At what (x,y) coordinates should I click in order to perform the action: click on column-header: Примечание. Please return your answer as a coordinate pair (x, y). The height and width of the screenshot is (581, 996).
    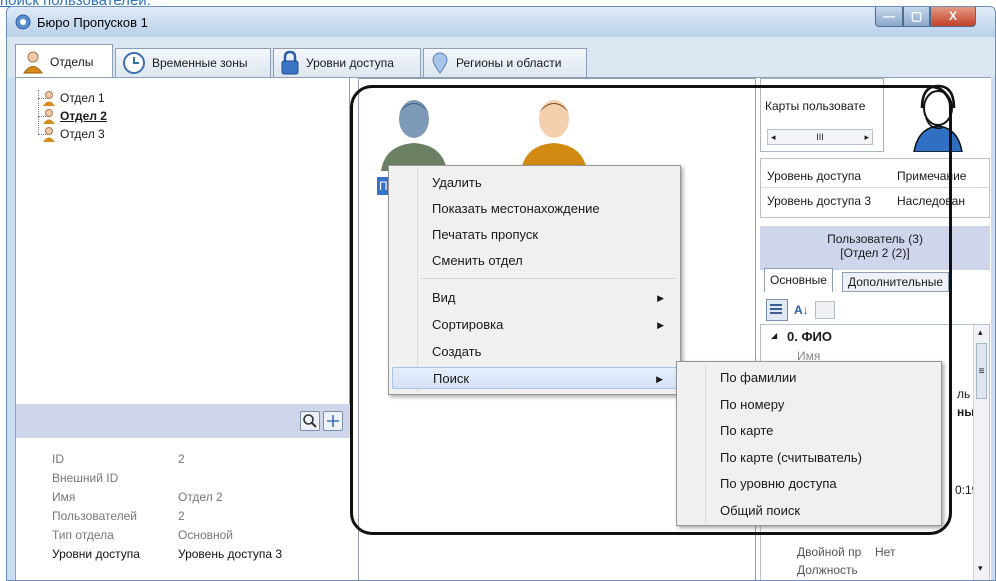
    Looking at the image, I should click on (932, 176).